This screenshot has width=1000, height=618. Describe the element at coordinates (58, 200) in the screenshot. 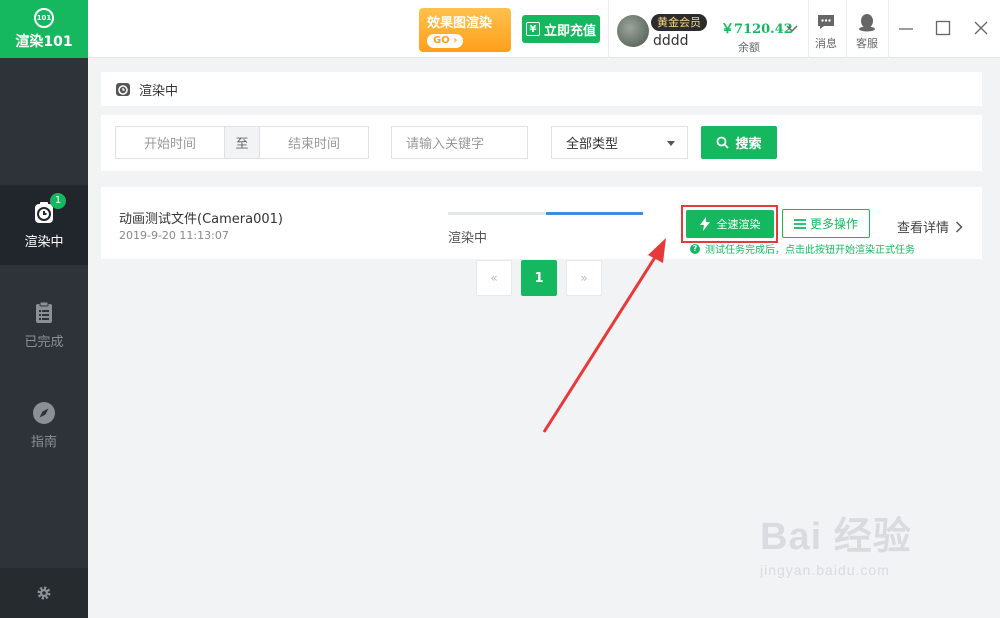

I see `rendering-count-badge: 1` at that location.